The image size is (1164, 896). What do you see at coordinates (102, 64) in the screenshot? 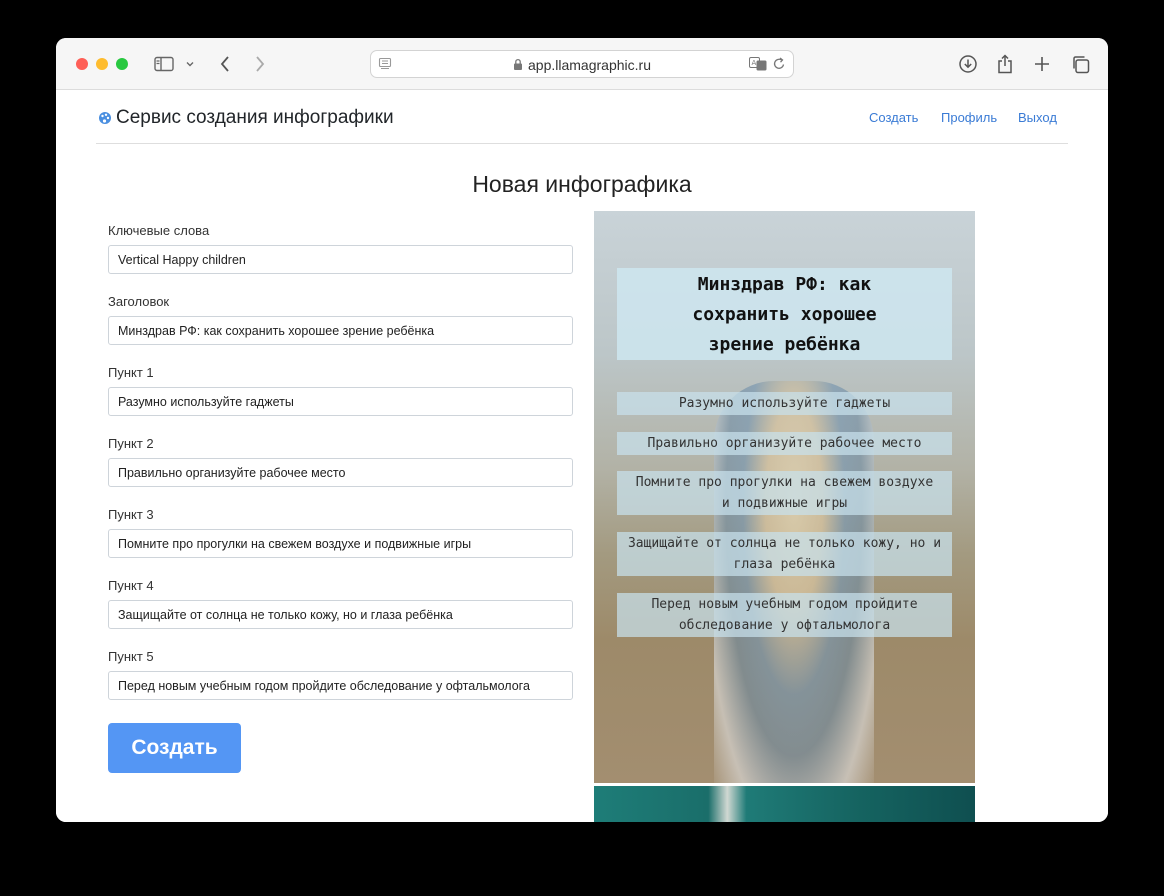
I see `minimize-window-button` at bounding box center [102, 64].